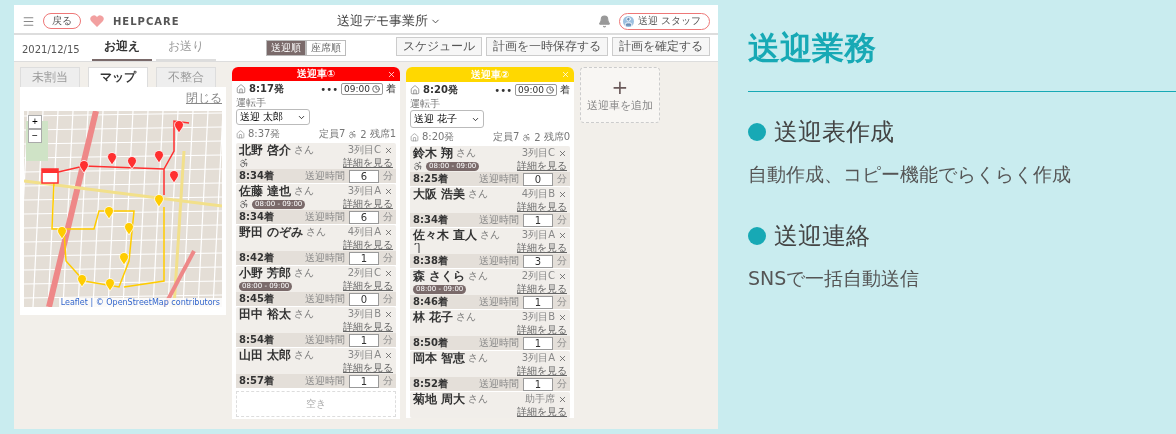  What do you see at coordinates (664, 21) in the screenshot?
I see `user-button: 送迎 スタッフ` at bounding box center [664, 21].